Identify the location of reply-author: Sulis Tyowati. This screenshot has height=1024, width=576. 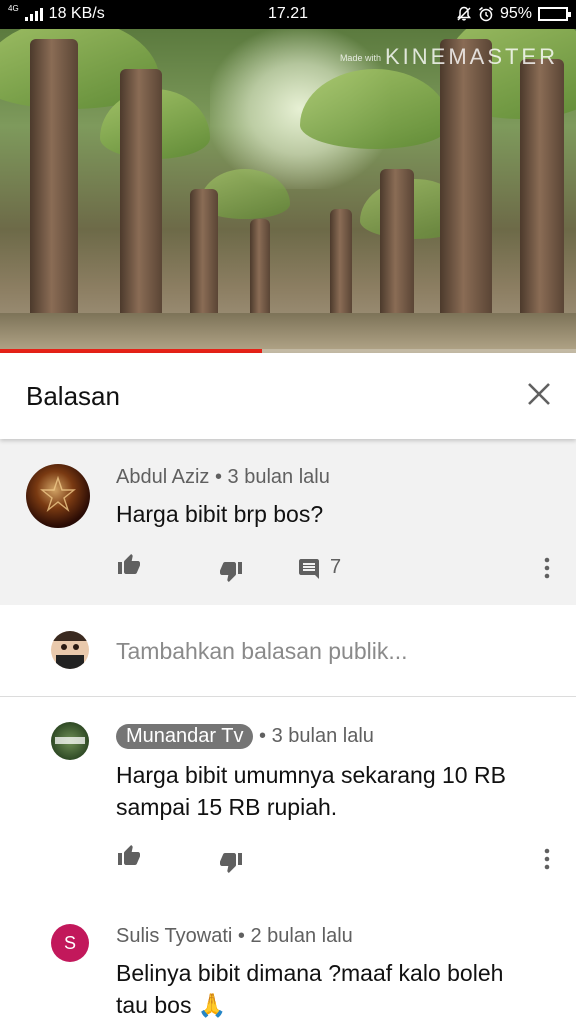
(174, 936).